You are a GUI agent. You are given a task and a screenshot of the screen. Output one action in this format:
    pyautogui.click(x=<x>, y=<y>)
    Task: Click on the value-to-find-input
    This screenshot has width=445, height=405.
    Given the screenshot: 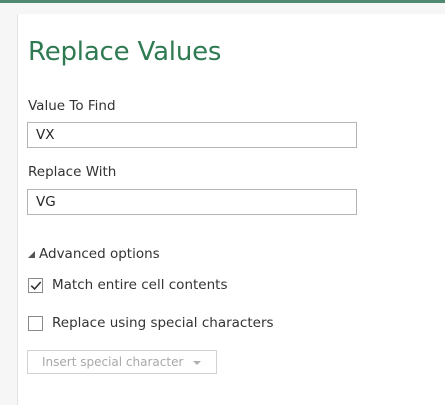 What is the action you would take?
    pyautogui.click(x=192, y=135)
    